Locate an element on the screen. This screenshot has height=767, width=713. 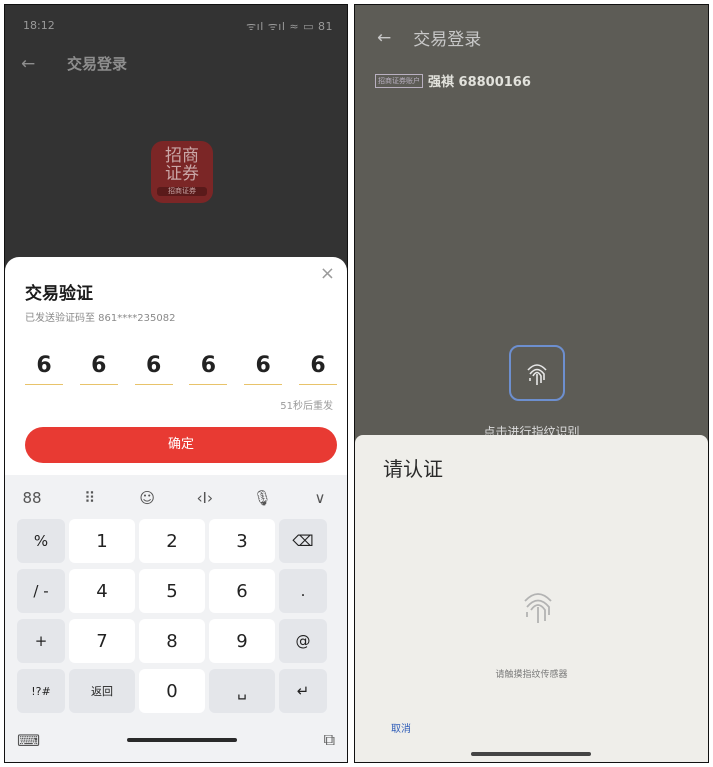
backspace-icon: ⌫ is located at coordinates (303, 541).